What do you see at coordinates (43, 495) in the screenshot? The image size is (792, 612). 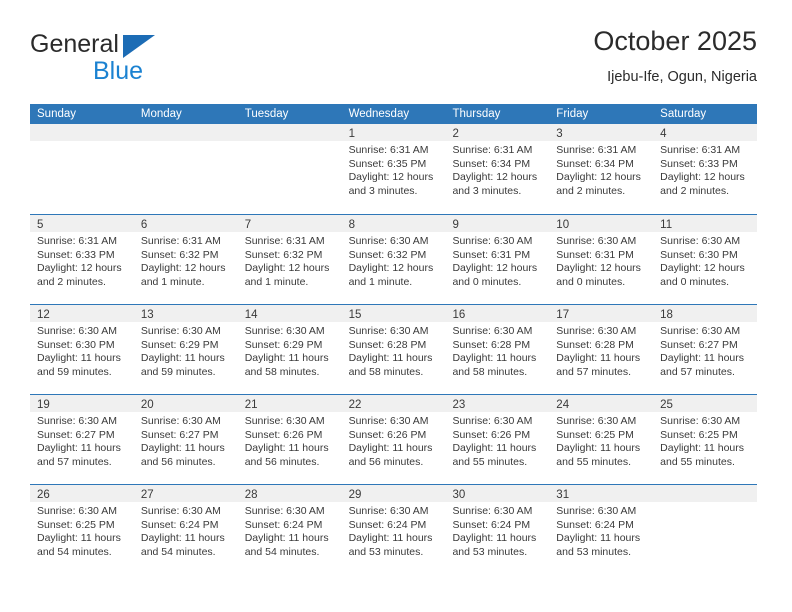 I see `day-number: 26` at bounding box center [43, 495].